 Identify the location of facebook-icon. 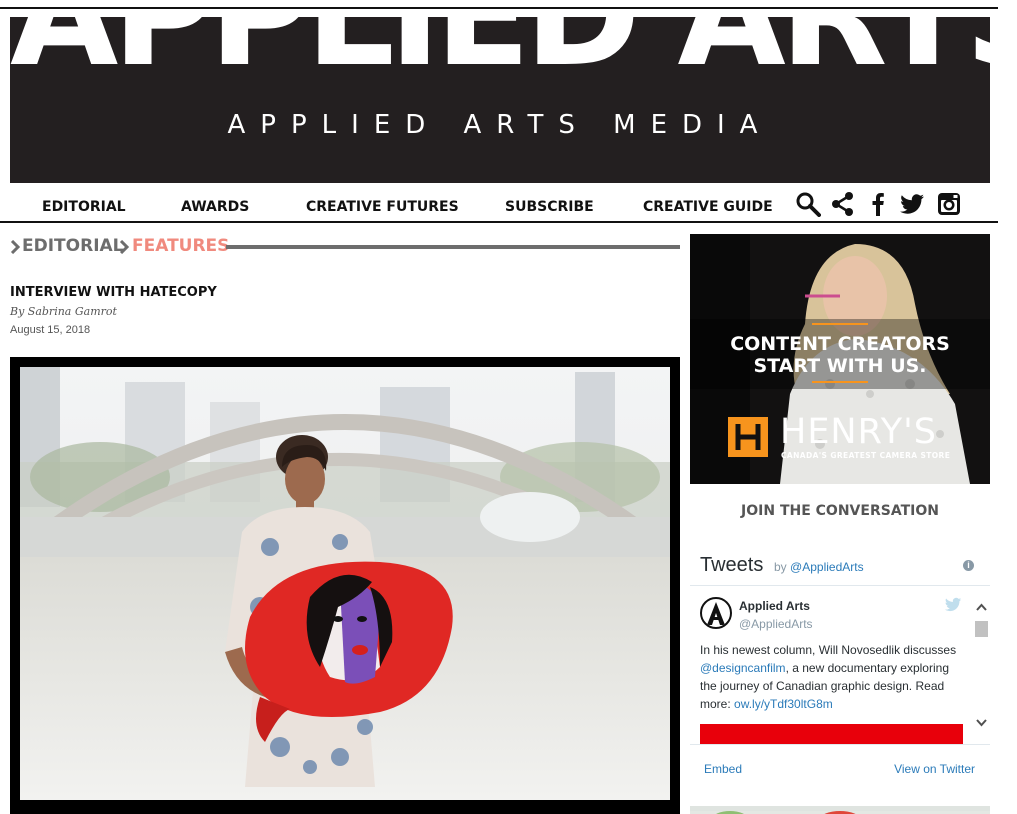
(879, 204).